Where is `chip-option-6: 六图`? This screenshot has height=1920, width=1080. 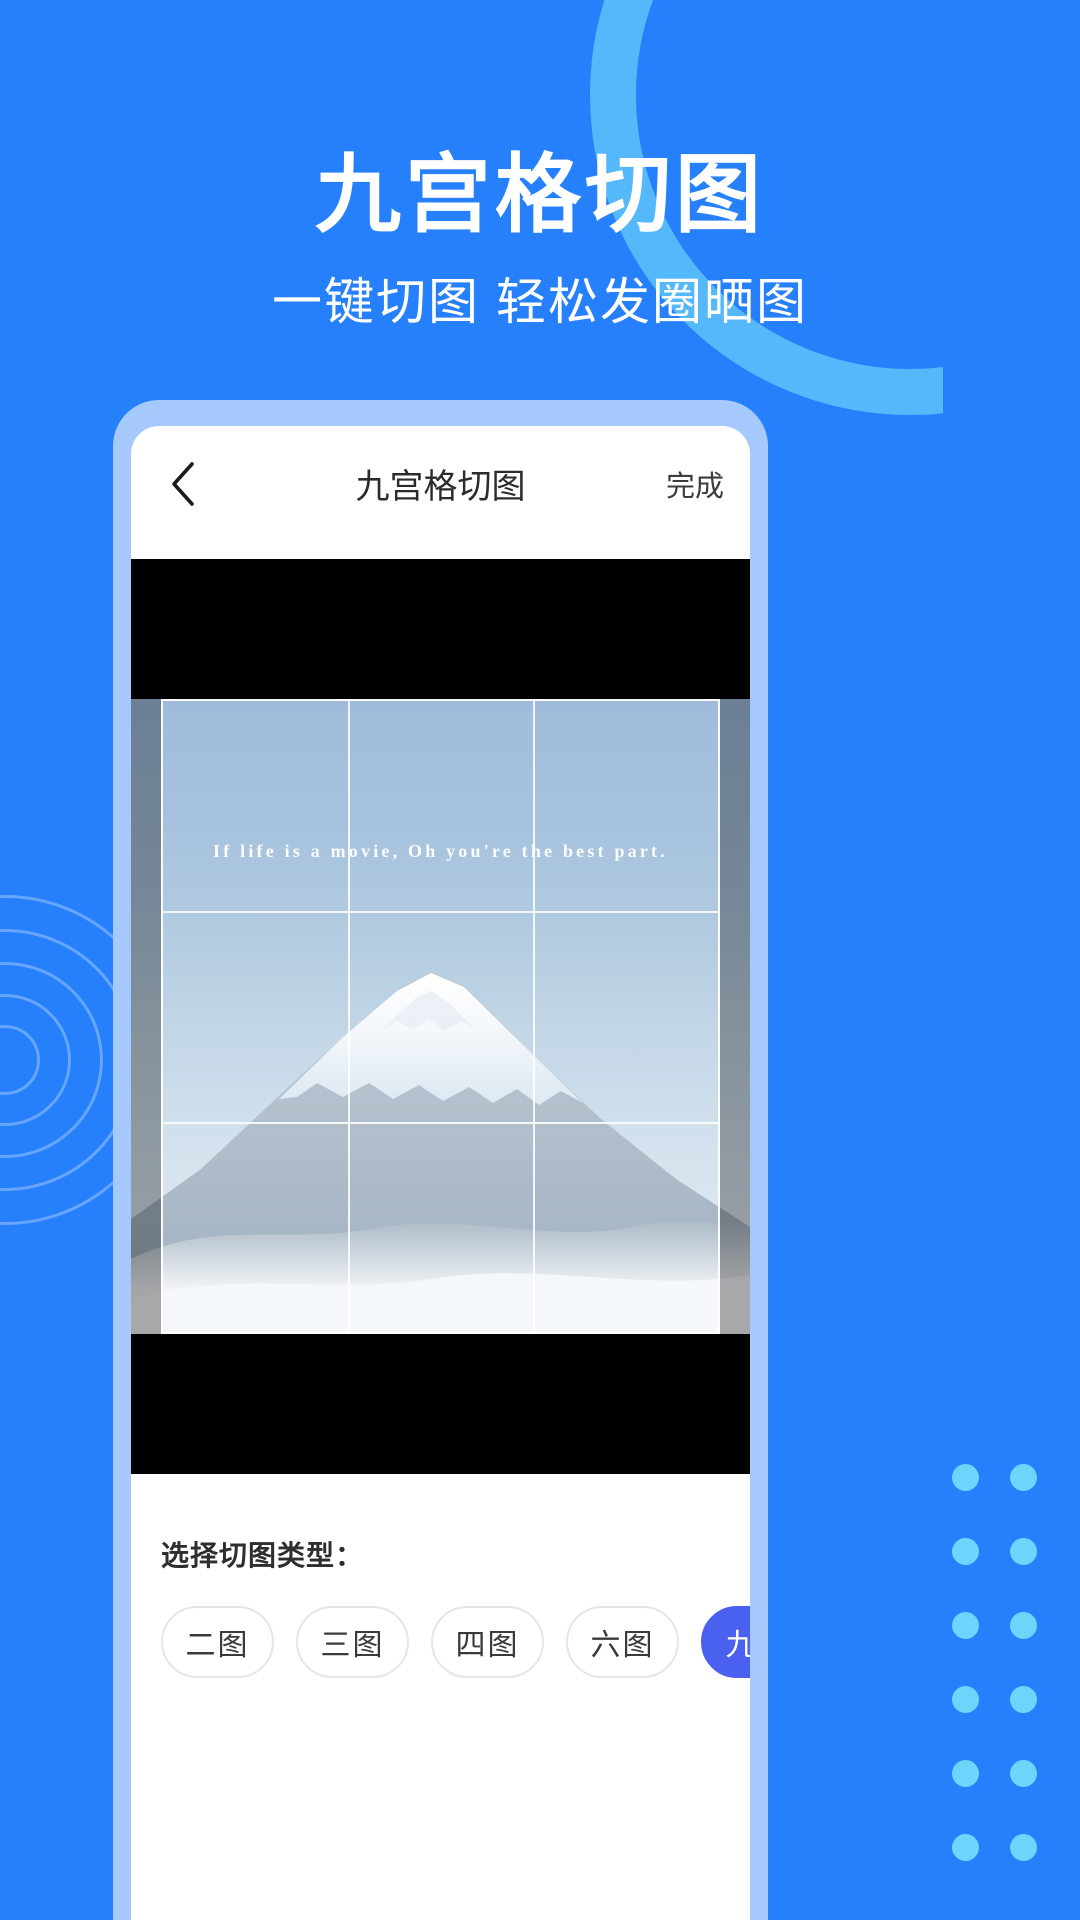 chip-option-6: 六图 is located at coordinates (622, 1642).